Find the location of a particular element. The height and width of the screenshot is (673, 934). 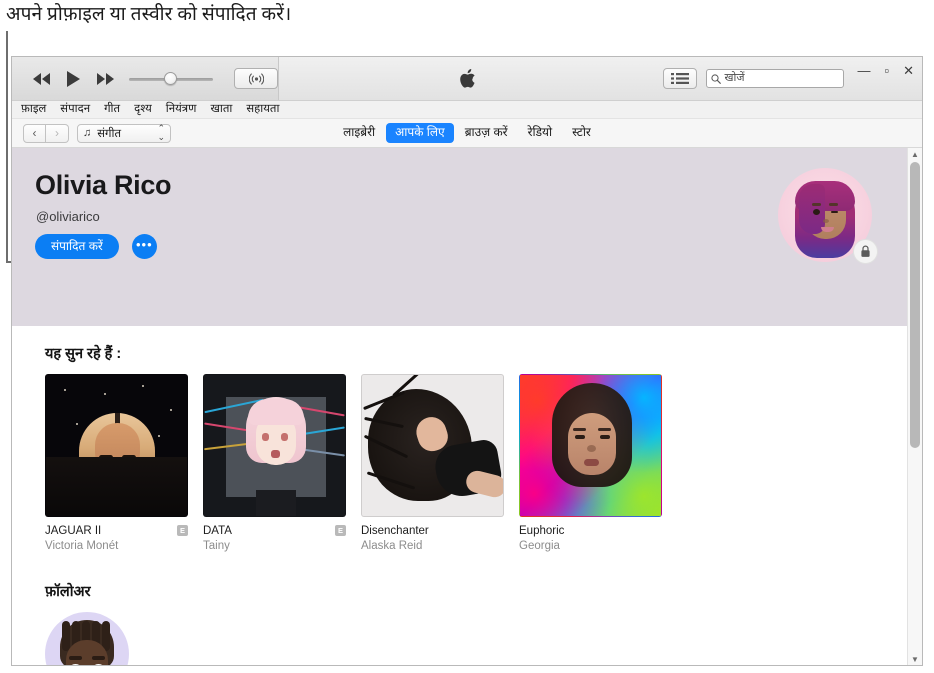

search-icon is located at coordinates (716, 78).